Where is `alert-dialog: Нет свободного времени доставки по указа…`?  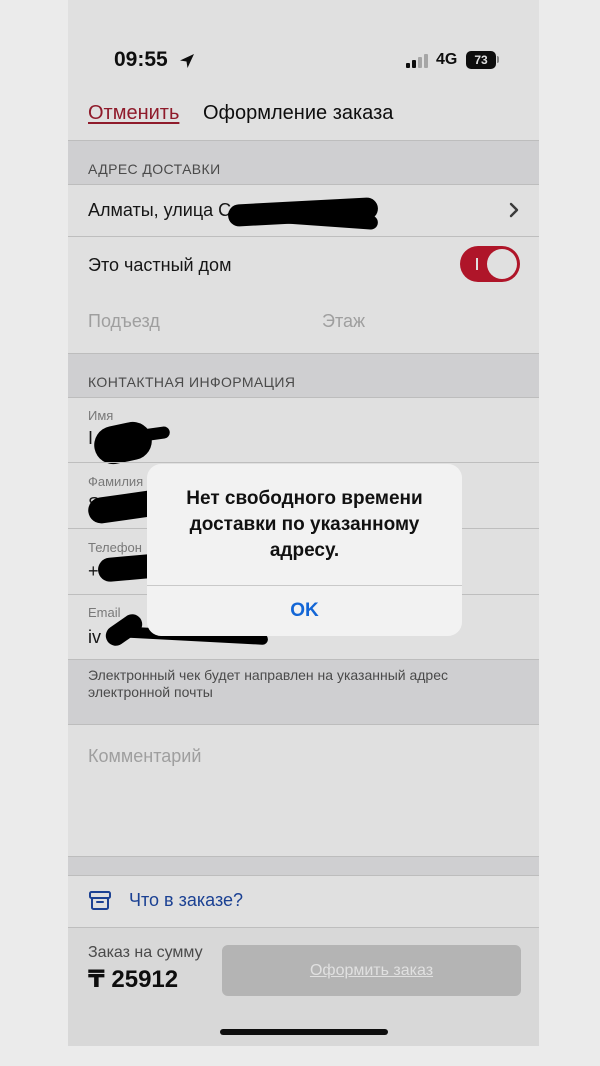
alert-dialog: Нет свободного времени доставки по указа… is located at coordinates (304, 550).